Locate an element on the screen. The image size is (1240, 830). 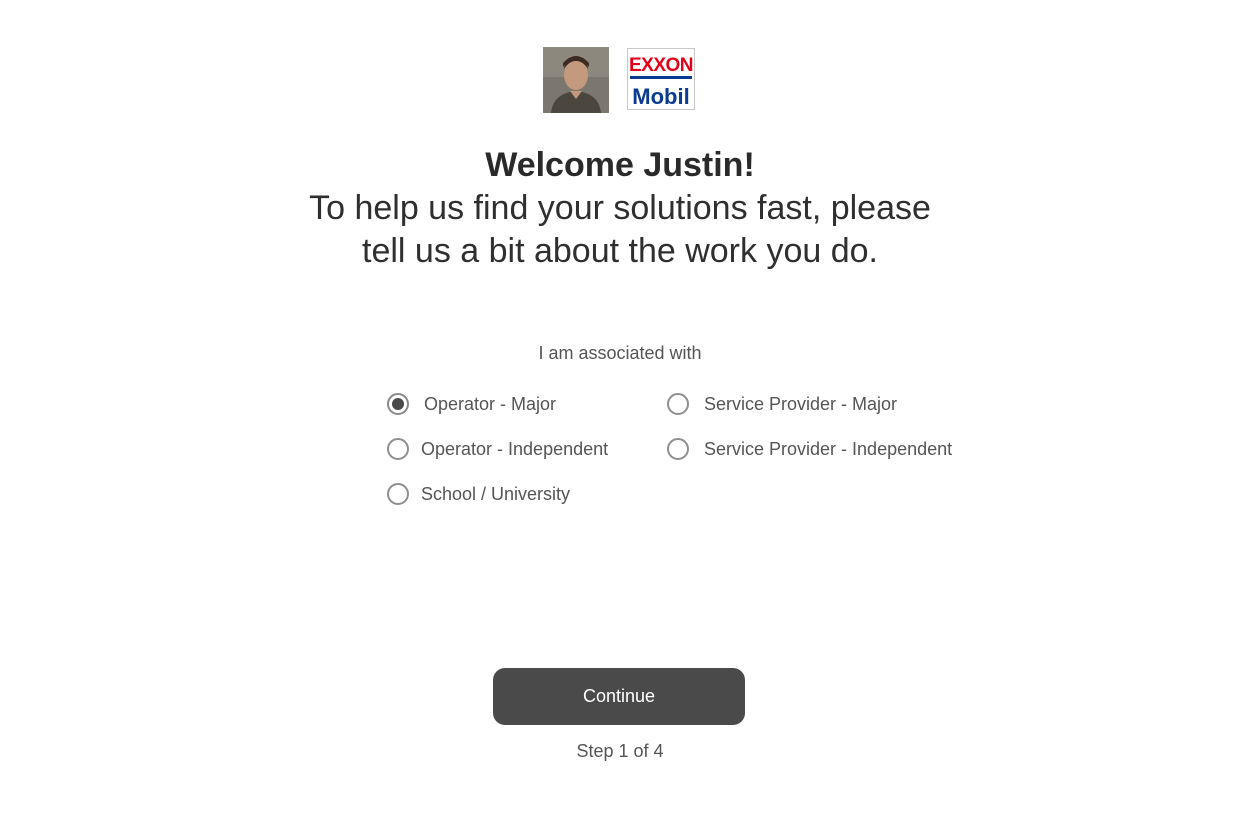
user-photo-icon is located at coordinates (576, 80).